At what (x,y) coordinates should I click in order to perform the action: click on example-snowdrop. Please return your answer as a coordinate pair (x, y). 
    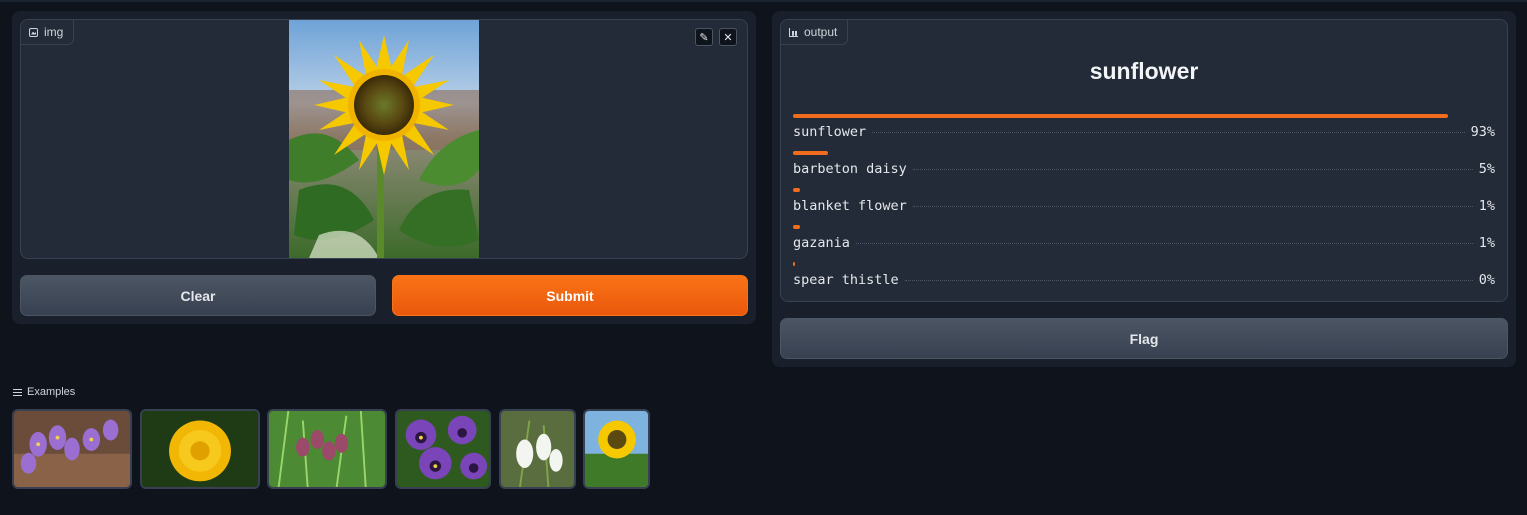
    Looking at the image, I should click on (537, 449).